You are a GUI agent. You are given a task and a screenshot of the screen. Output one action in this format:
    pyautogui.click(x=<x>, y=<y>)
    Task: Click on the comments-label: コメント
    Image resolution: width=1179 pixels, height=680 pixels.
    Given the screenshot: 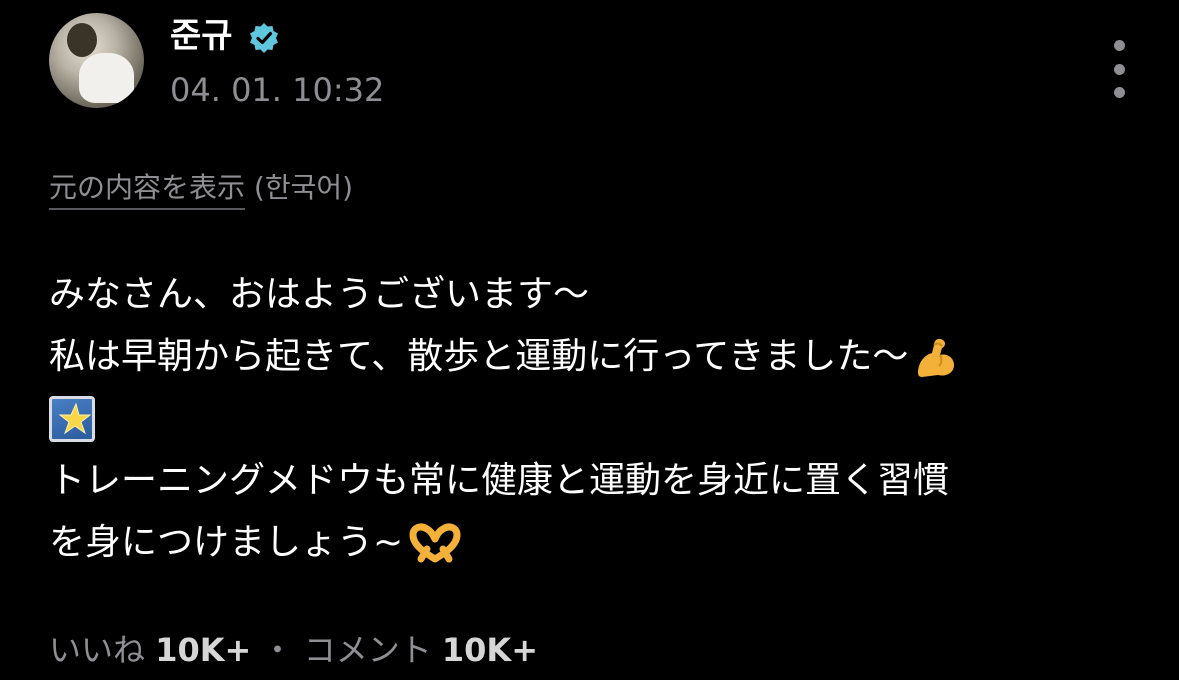 What is the action you would take?
    pyautogui.click(x=368, y=650)
    